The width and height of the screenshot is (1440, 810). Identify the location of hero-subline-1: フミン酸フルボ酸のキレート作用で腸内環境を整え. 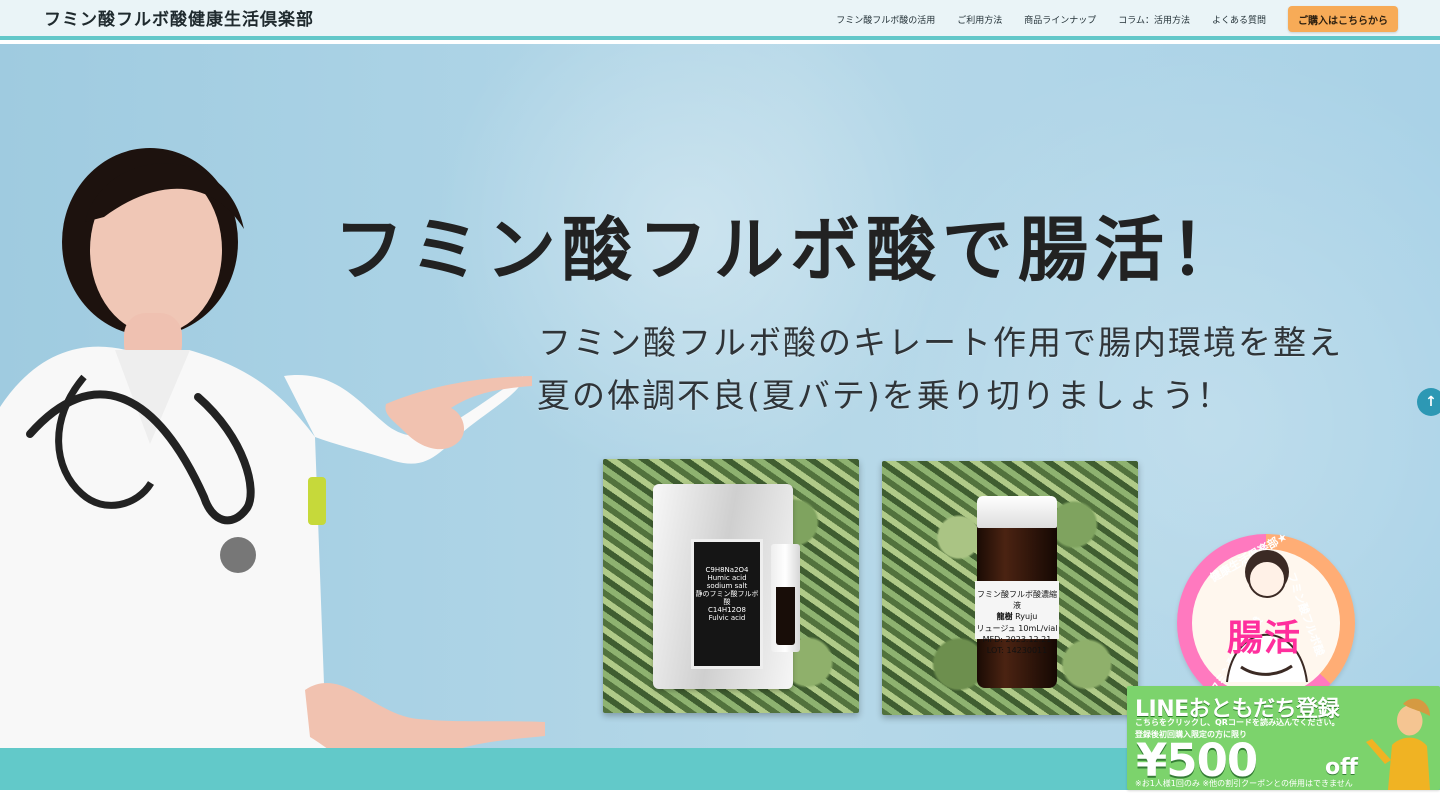
(940, 342).